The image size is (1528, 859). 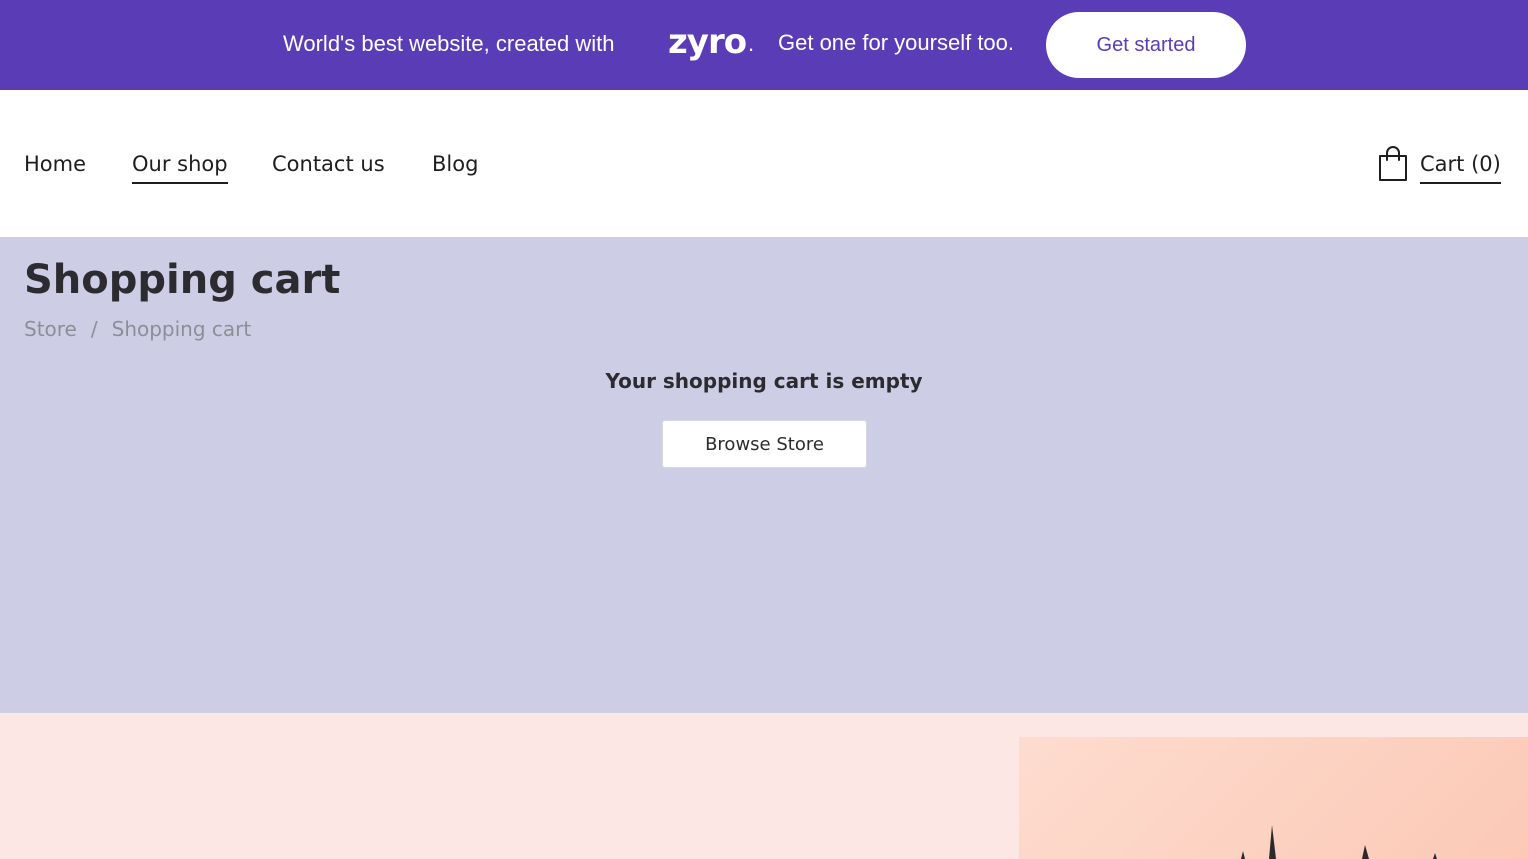 What do you see at coordinates (1339, 842) in the screenshot?
I see `plant-illustration` at bounding box center [1339, 842].